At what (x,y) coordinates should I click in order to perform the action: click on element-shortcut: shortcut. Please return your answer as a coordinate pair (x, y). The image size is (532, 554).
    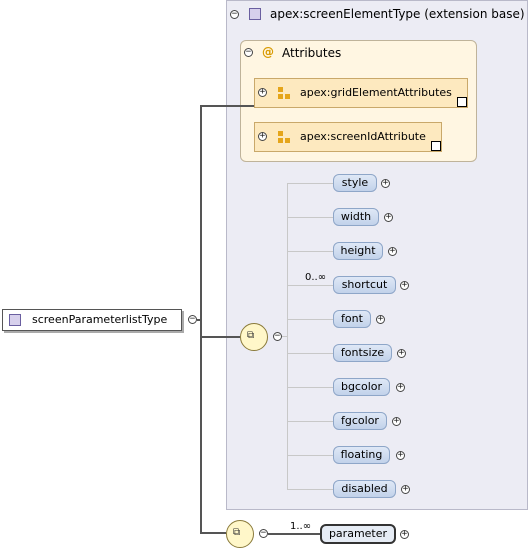
    Looking at the image, I should click on (364, 285).